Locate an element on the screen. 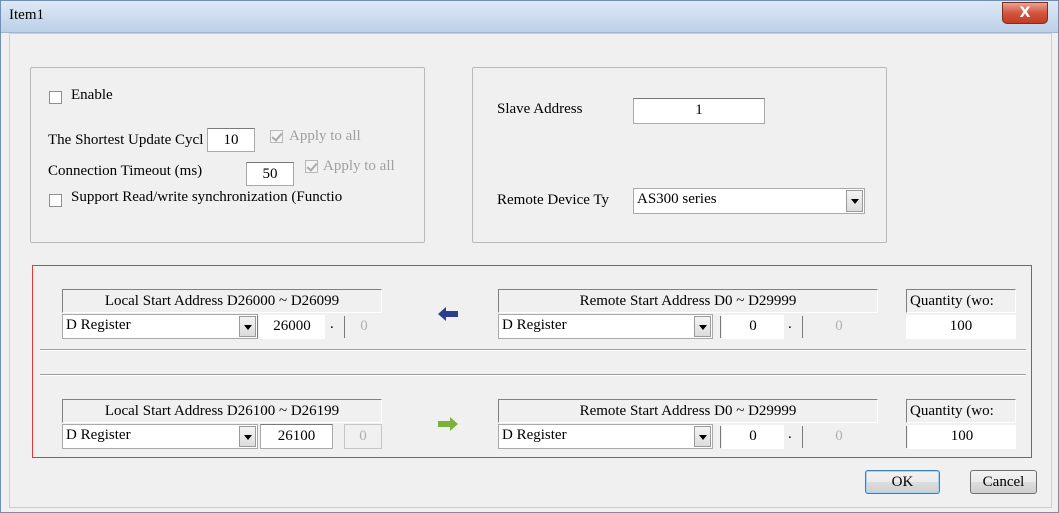 This screenshot has height=513, width=1059. apply-all-update-checkbox is located at coordinates (276, 136).